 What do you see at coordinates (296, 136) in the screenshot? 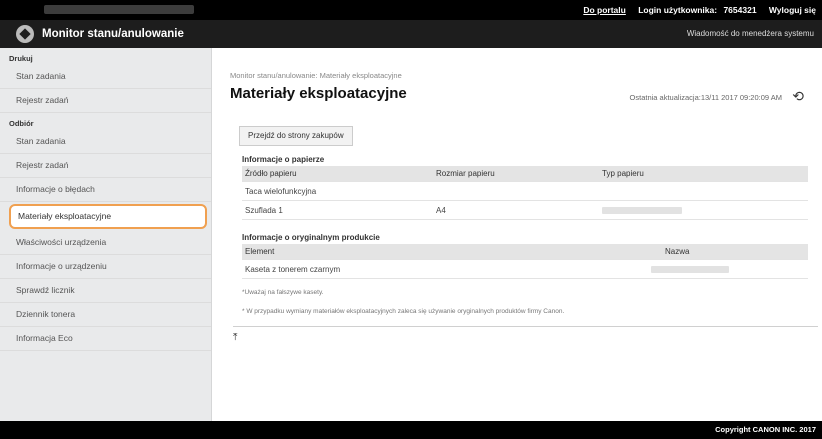
I see `purchase-page-button: Przejdź do strony zakupów` at bounding box center [296, 136].